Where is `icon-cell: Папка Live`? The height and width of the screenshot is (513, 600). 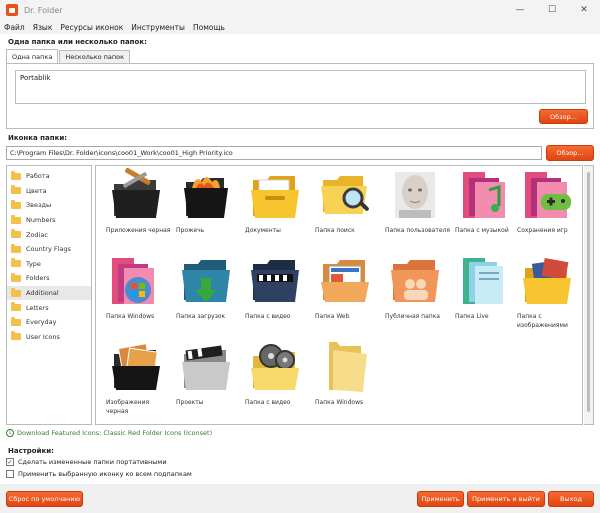 icon-cell: Папка Live is located at coordinates (485, 294).